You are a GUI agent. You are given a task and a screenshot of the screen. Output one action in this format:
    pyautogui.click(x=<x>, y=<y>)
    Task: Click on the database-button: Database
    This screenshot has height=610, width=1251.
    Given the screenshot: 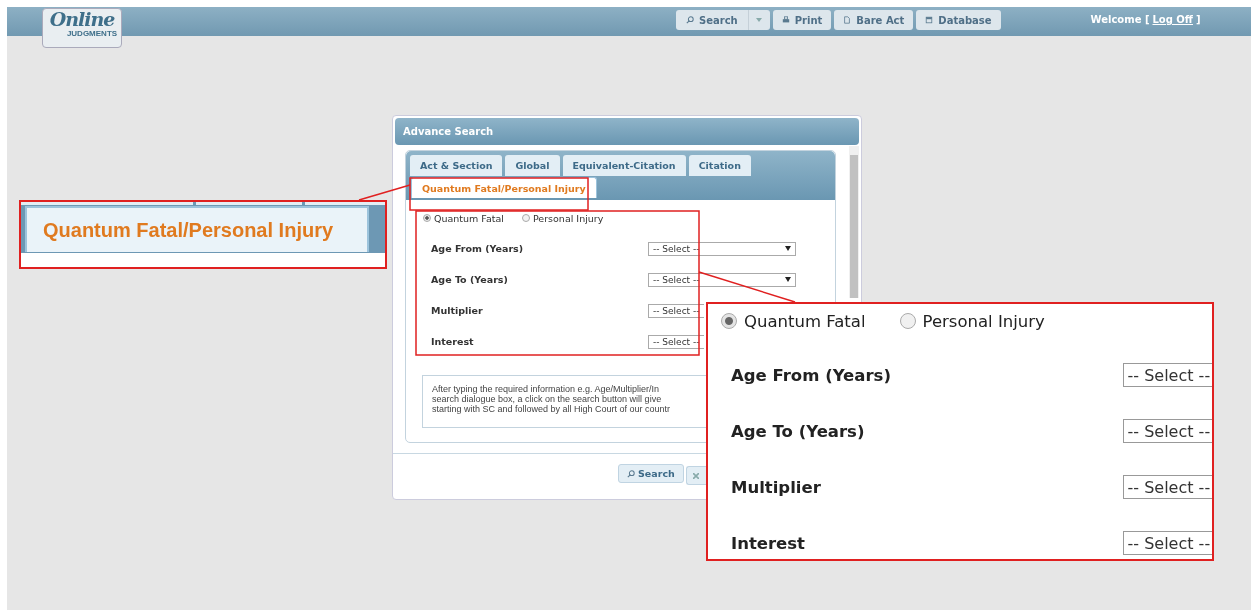 What is the action you would take?
    pyautogui.click(x=958, y=20)
    